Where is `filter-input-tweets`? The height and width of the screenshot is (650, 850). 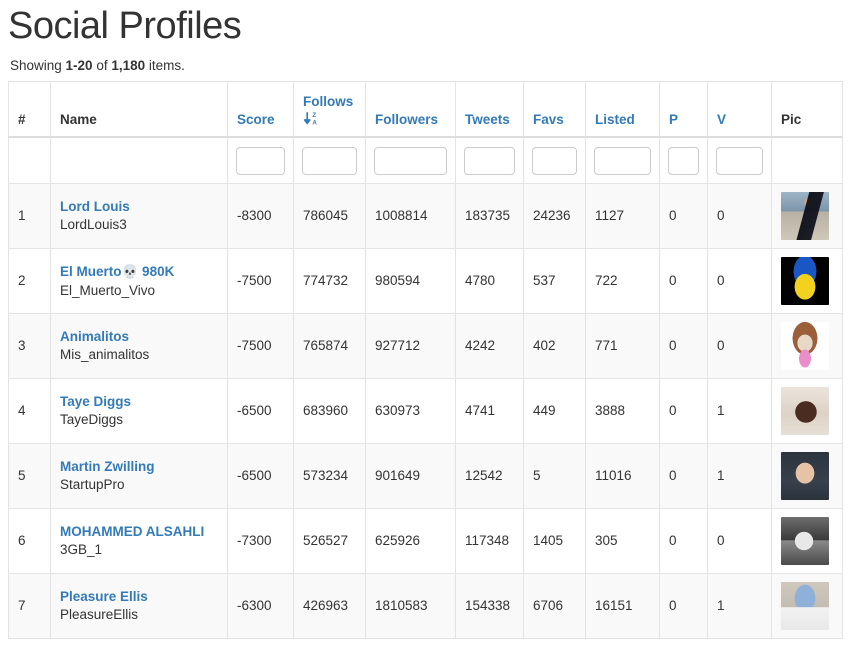 filter-input-tweets is located at coordinates (489, 160).